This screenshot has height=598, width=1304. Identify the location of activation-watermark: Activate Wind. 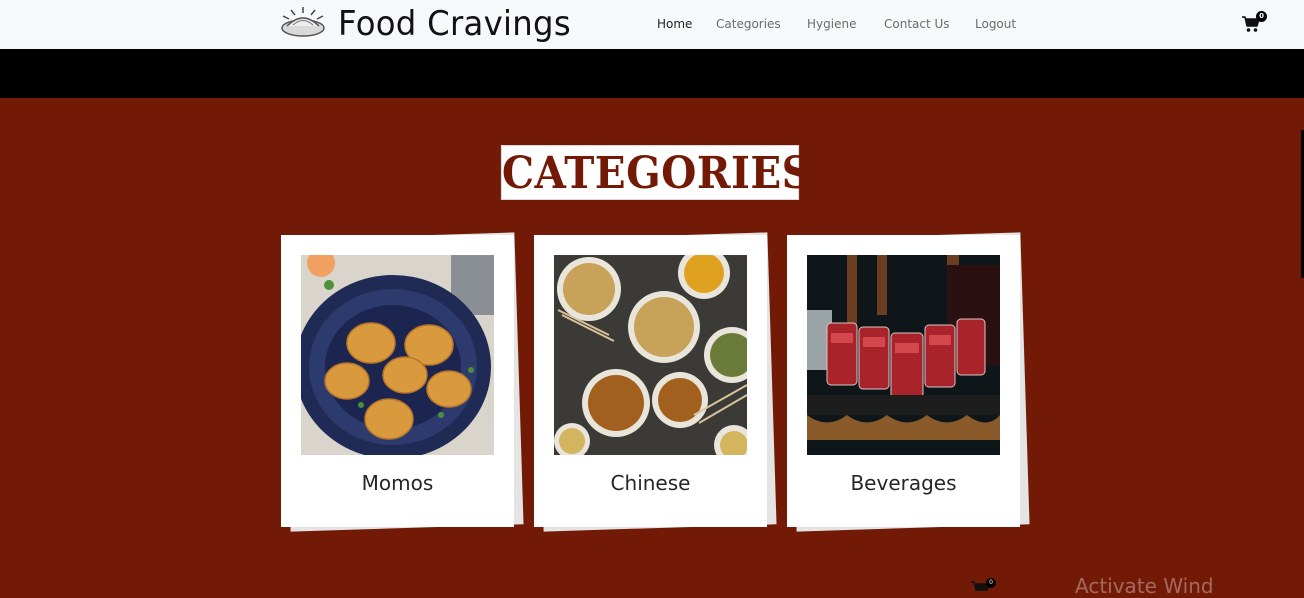
(1144, 586).